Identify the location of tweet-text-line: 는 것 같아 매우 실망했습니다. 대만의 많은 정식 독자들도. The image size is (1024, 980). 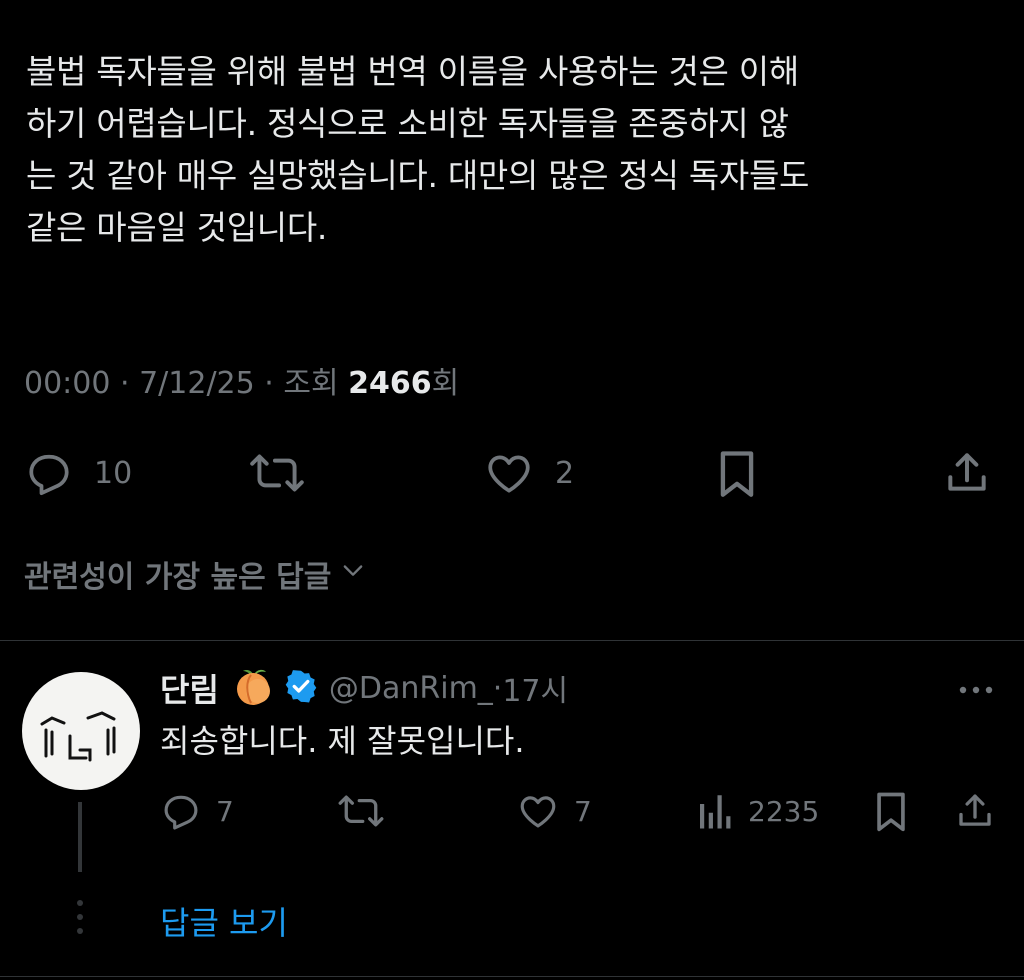
(418, 175).